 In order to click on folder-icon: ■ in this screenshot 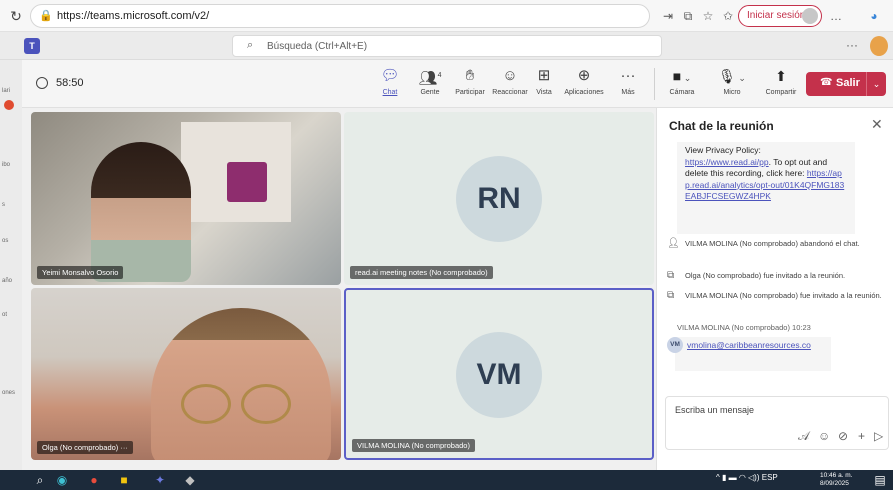, I will do `click(124, 480)`.